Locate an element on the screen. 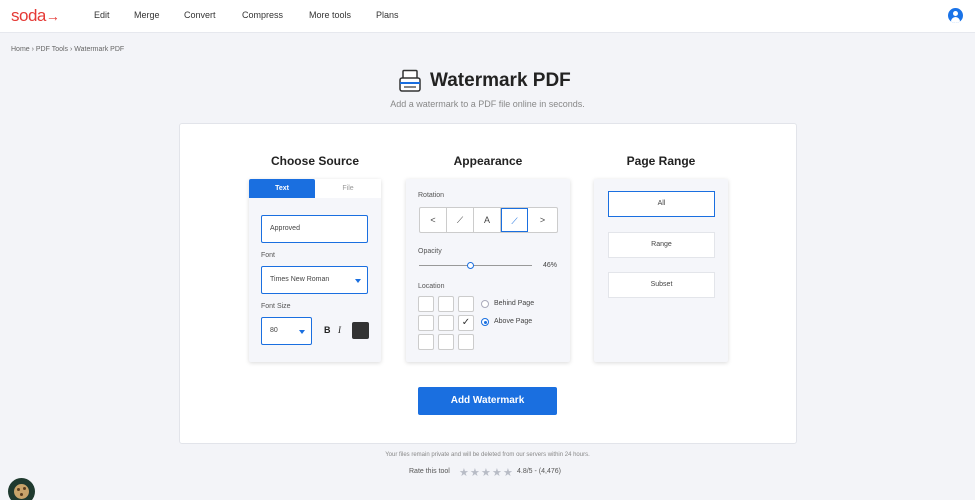  tab-text: Text is located at coordinates (282, 188).